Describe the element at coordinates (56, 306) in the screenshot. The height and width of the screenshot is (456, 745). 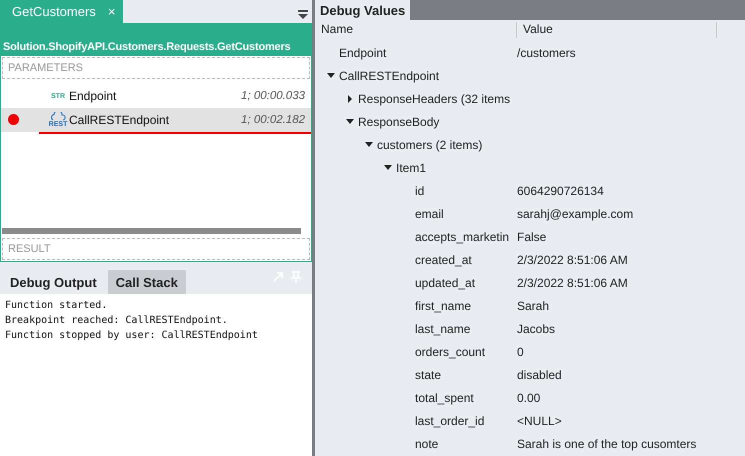
I see `output-line: Function started.` at that location.